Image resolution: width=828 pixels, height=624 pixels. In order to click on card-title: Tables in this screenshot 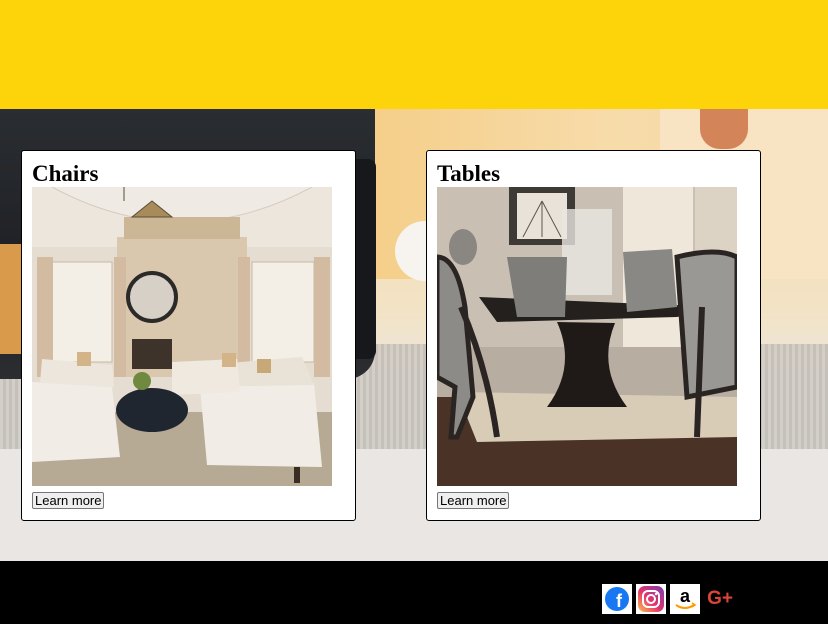, I will do `click(469, 173)`.